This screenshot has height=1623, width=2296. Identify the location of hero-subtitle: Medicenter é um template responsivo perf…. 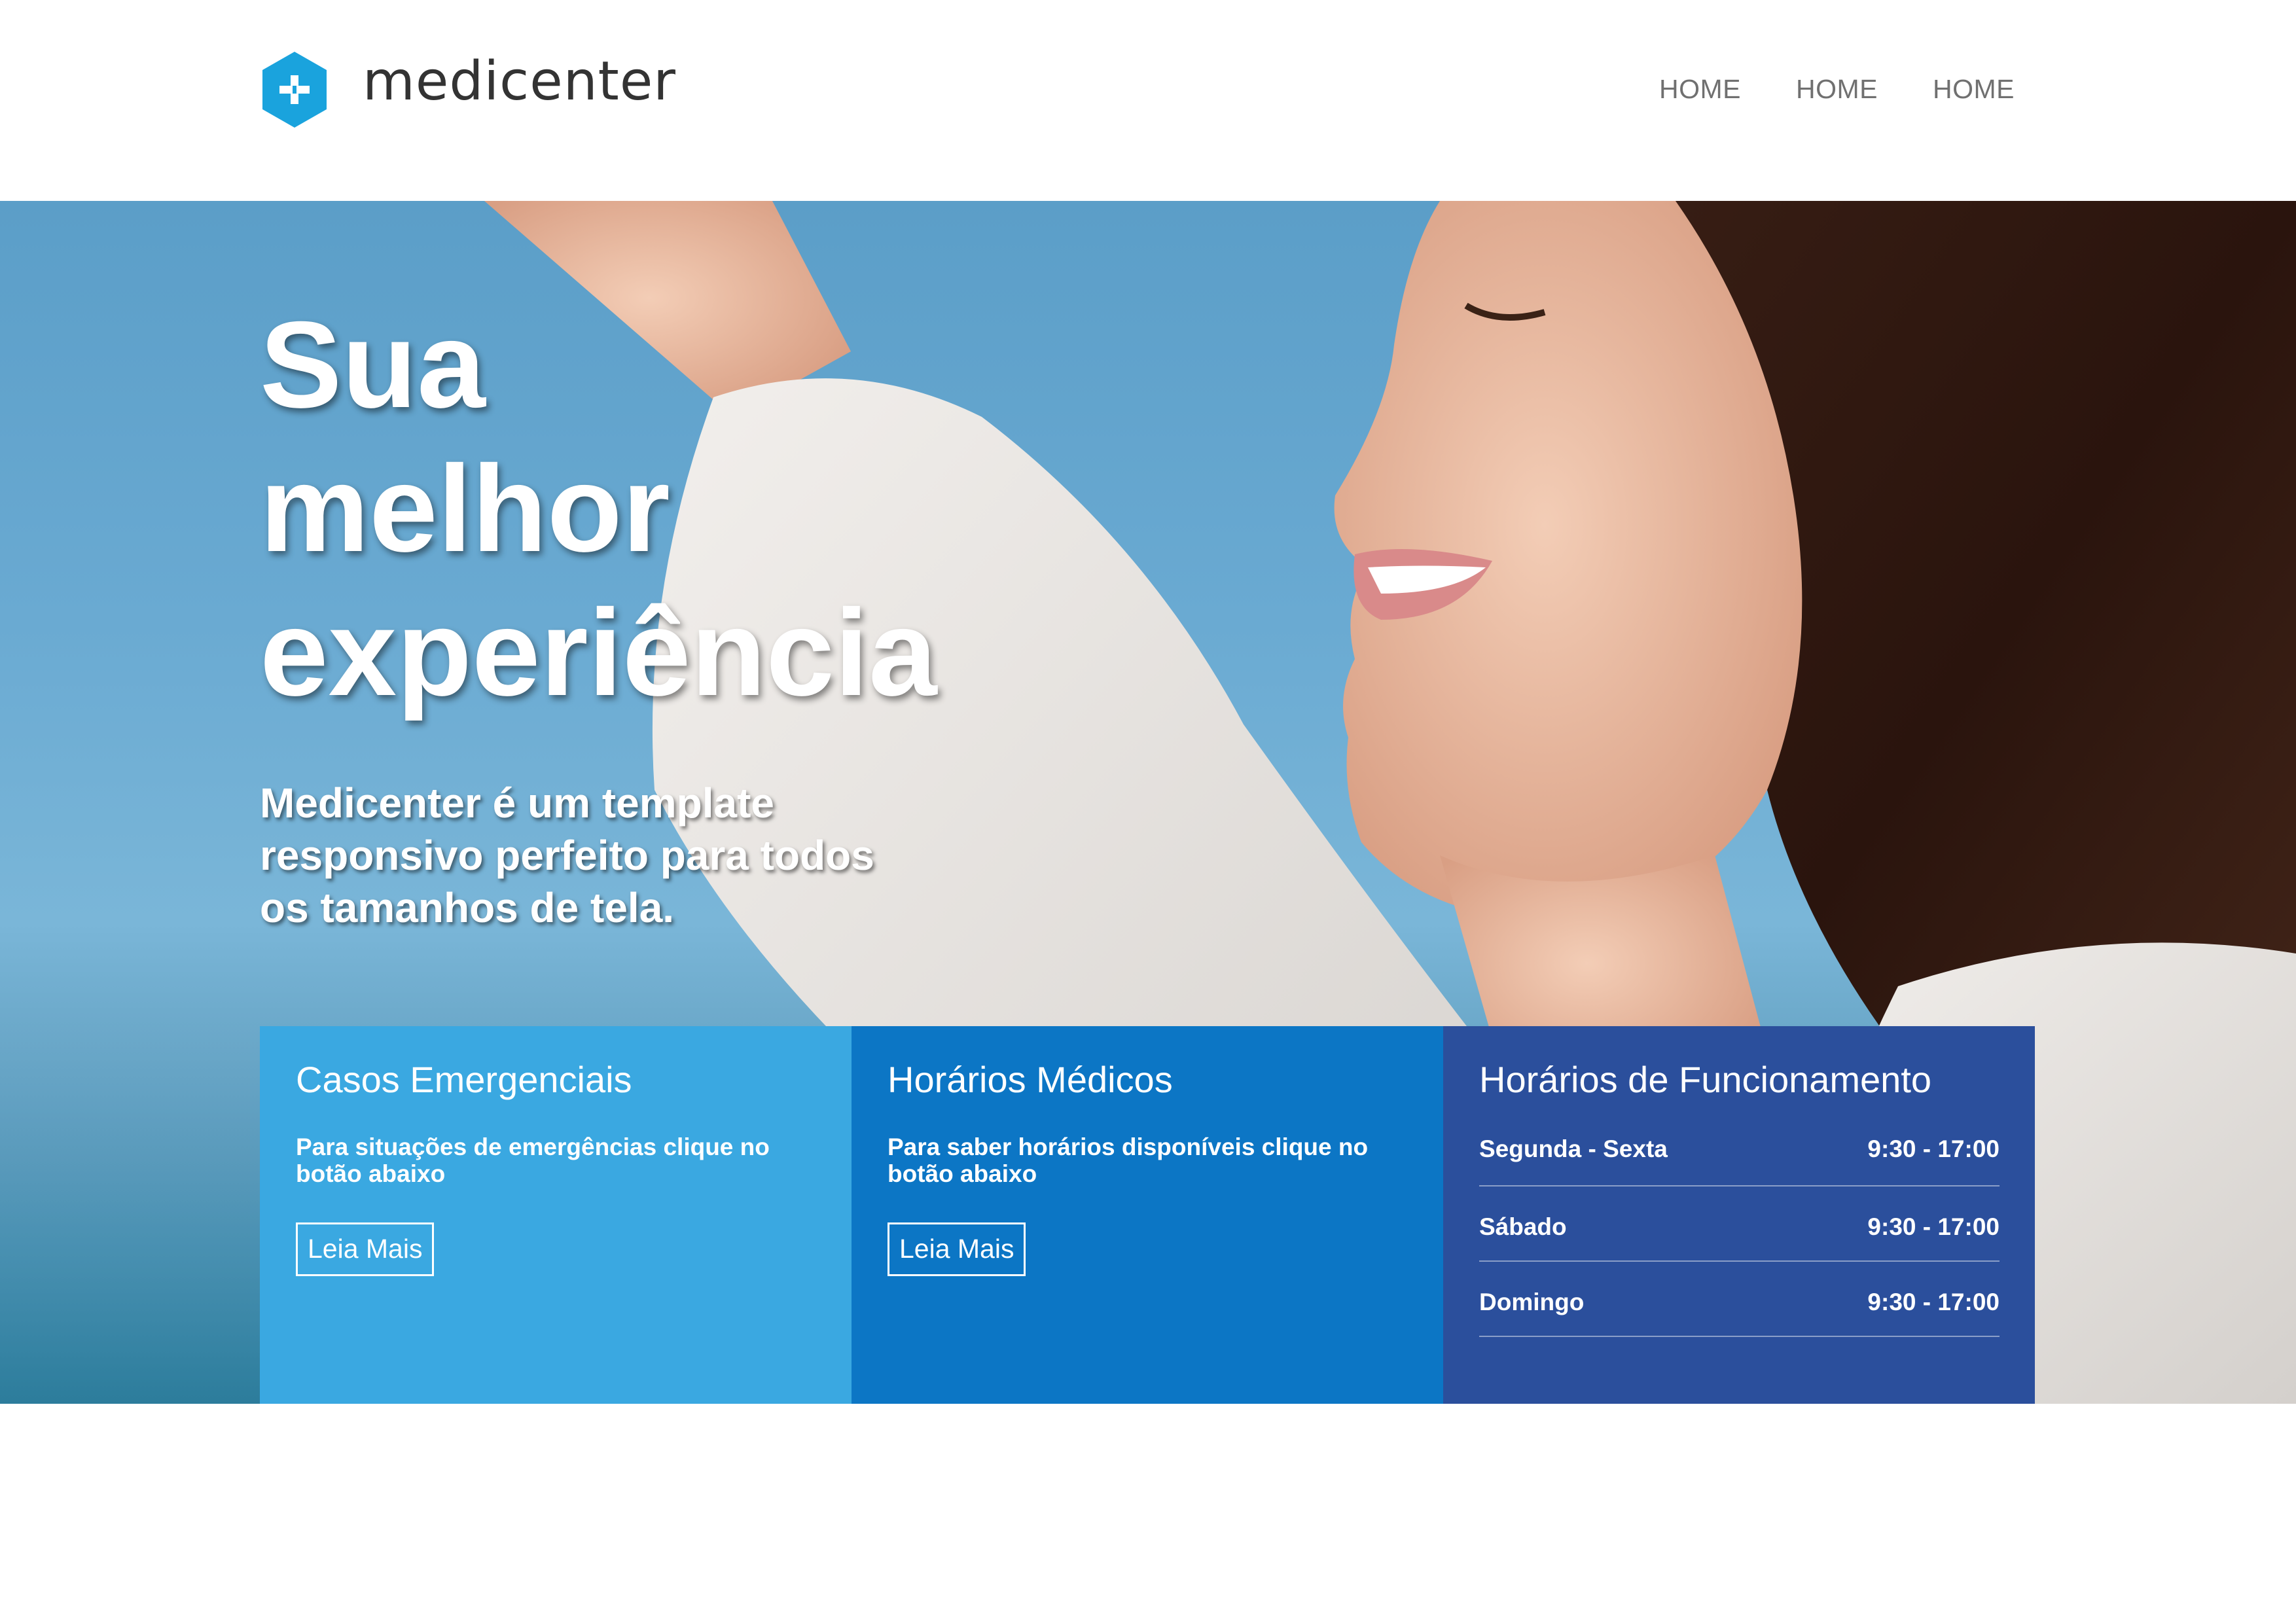
(620, 855).